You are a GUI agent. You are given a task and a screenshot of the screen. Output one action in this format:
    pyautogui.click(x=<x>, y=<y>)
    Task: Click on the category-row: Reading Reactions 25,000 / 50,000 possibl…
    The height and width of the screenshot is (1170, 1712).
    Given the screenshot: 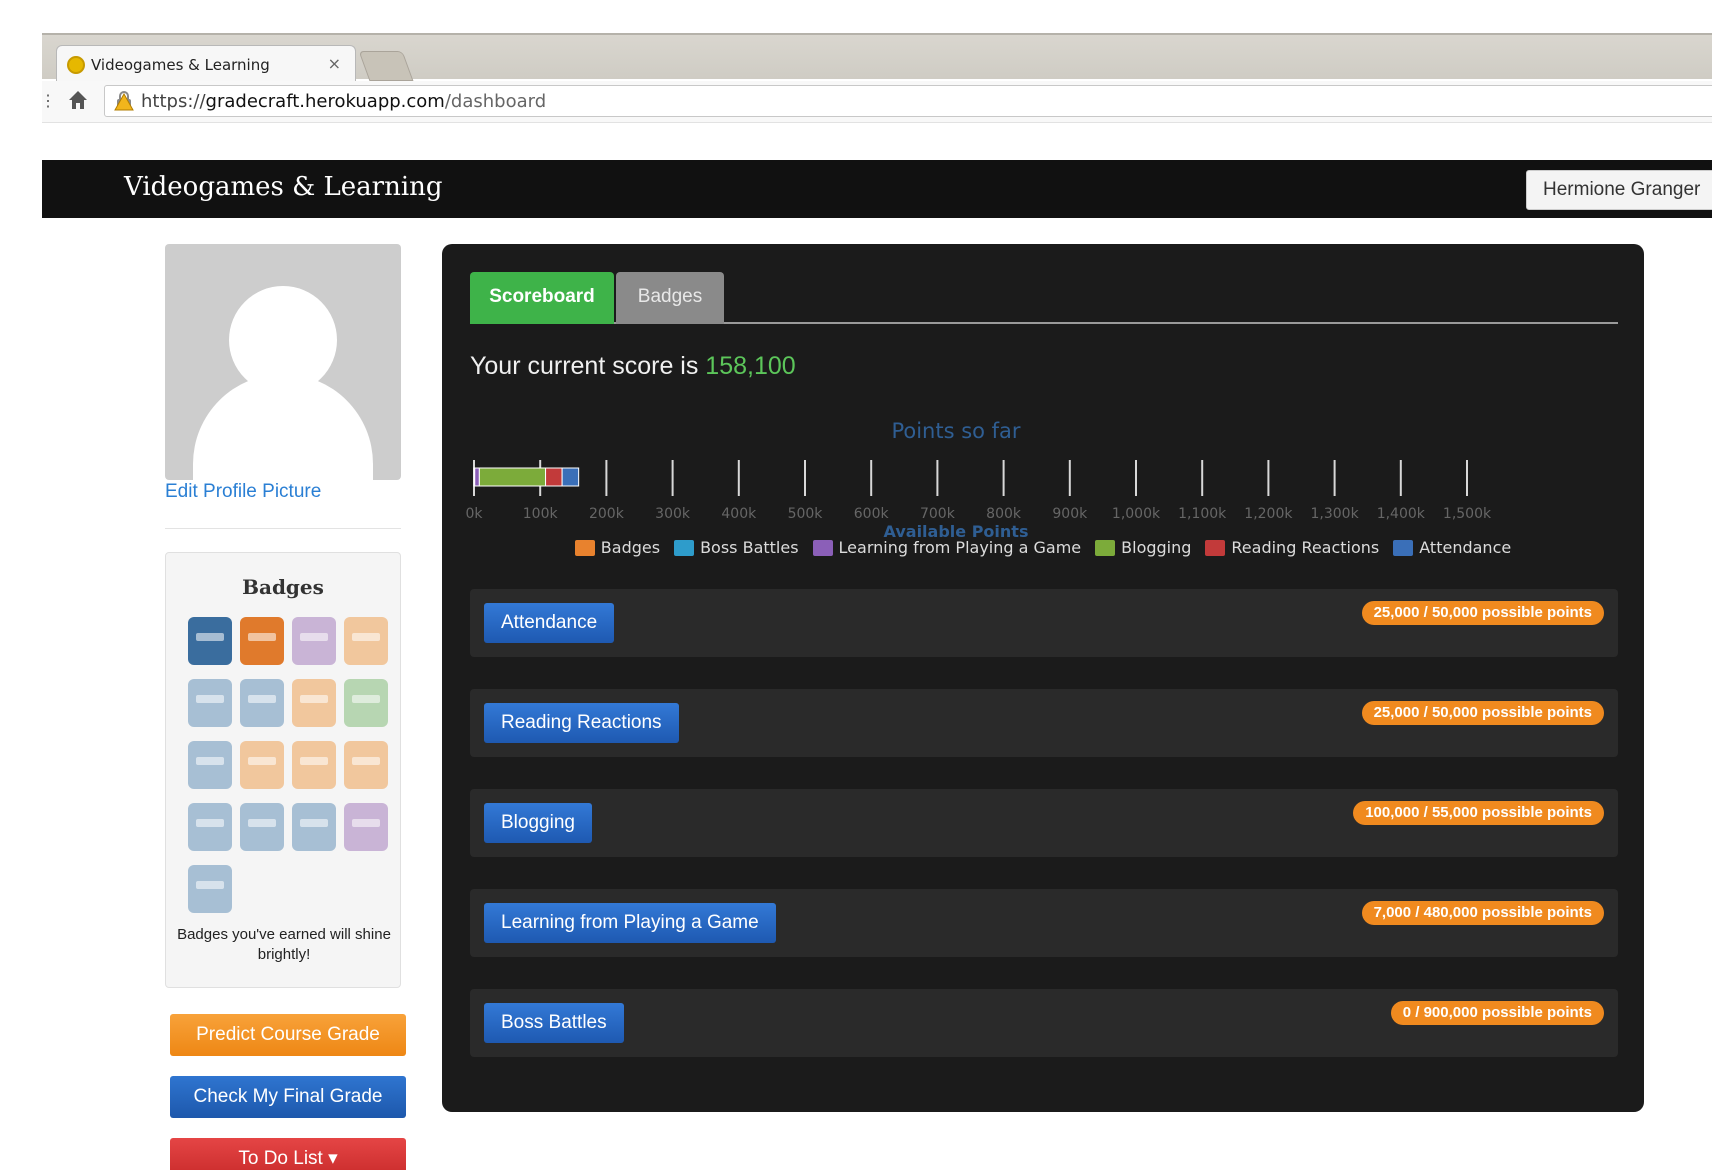 What is the action you would take?
    pyautogui.click(x=1044, y=723)
    